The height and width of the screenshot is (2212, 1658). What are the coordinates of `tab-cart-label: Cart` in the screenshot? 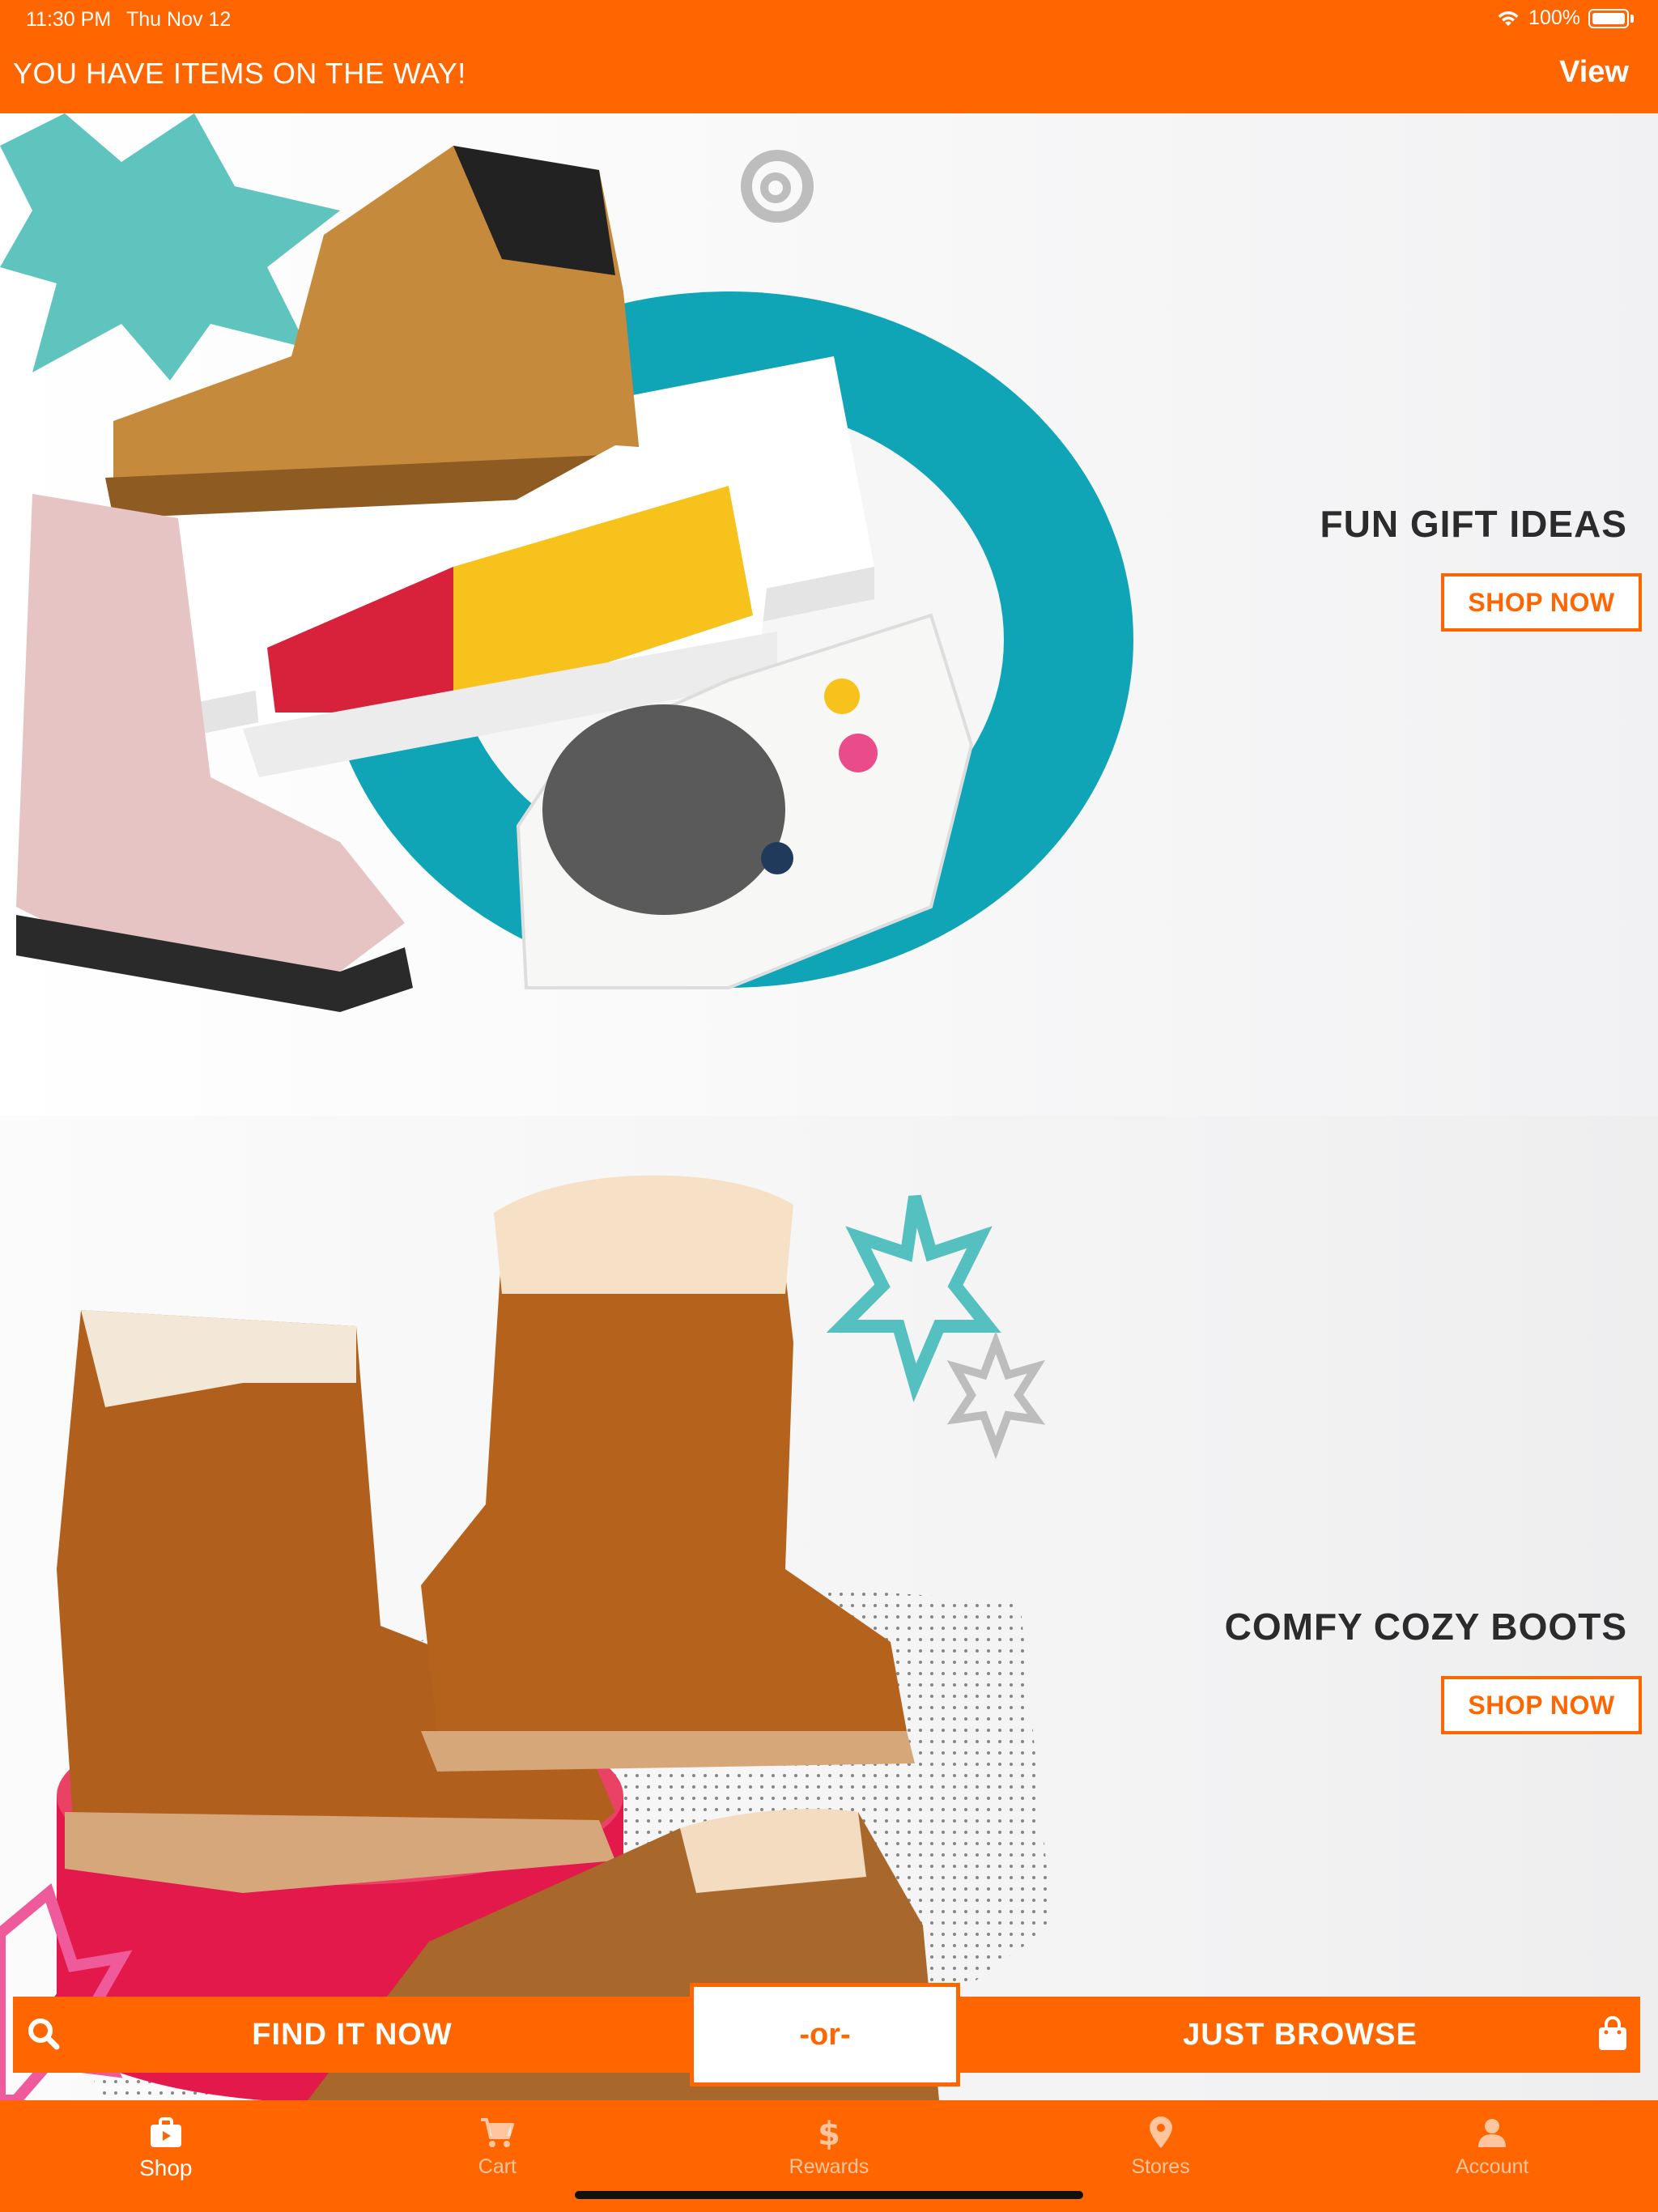 It's located at (497, 2166).